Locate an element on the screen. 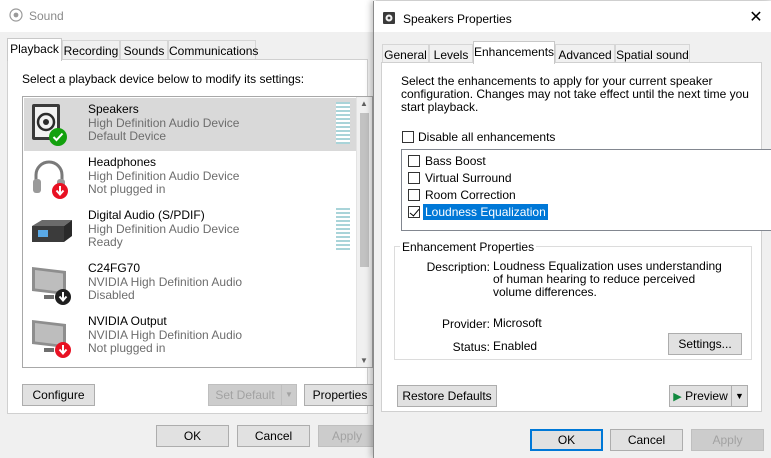  speaker-device-icon is located at coordinates (49, 125).